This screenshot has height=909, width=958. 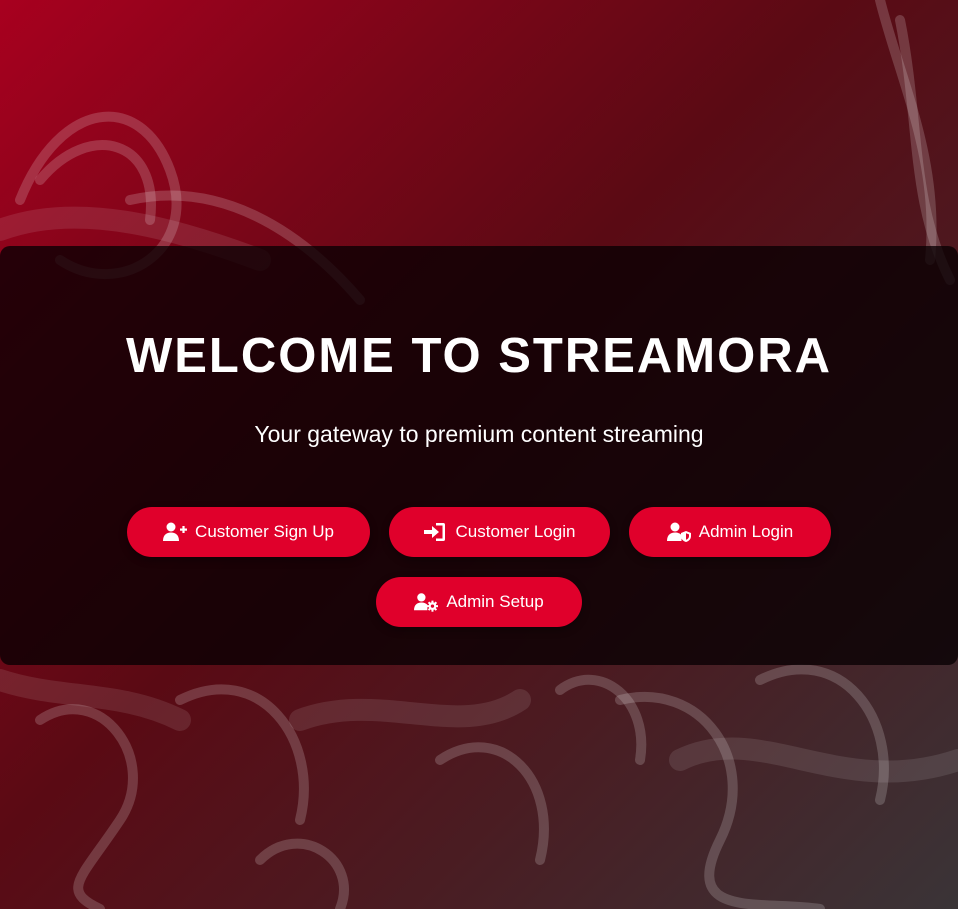 I want to click on admin-setup-button: Admin Setup, so click(x=479, y=602).